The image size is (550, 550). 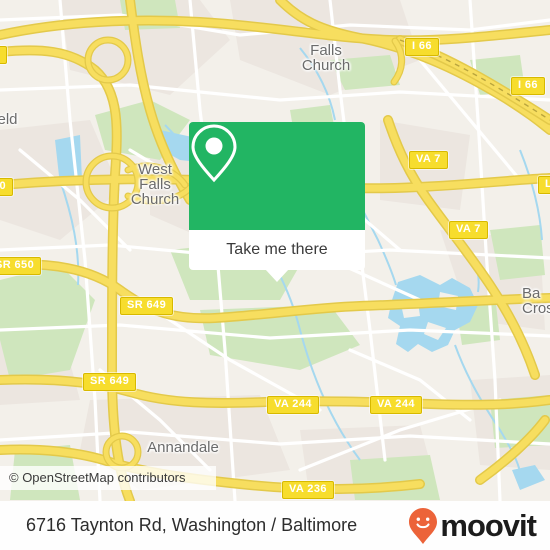 I want to click on shield-i-66-north: I 66, so click(x=422, y=47).